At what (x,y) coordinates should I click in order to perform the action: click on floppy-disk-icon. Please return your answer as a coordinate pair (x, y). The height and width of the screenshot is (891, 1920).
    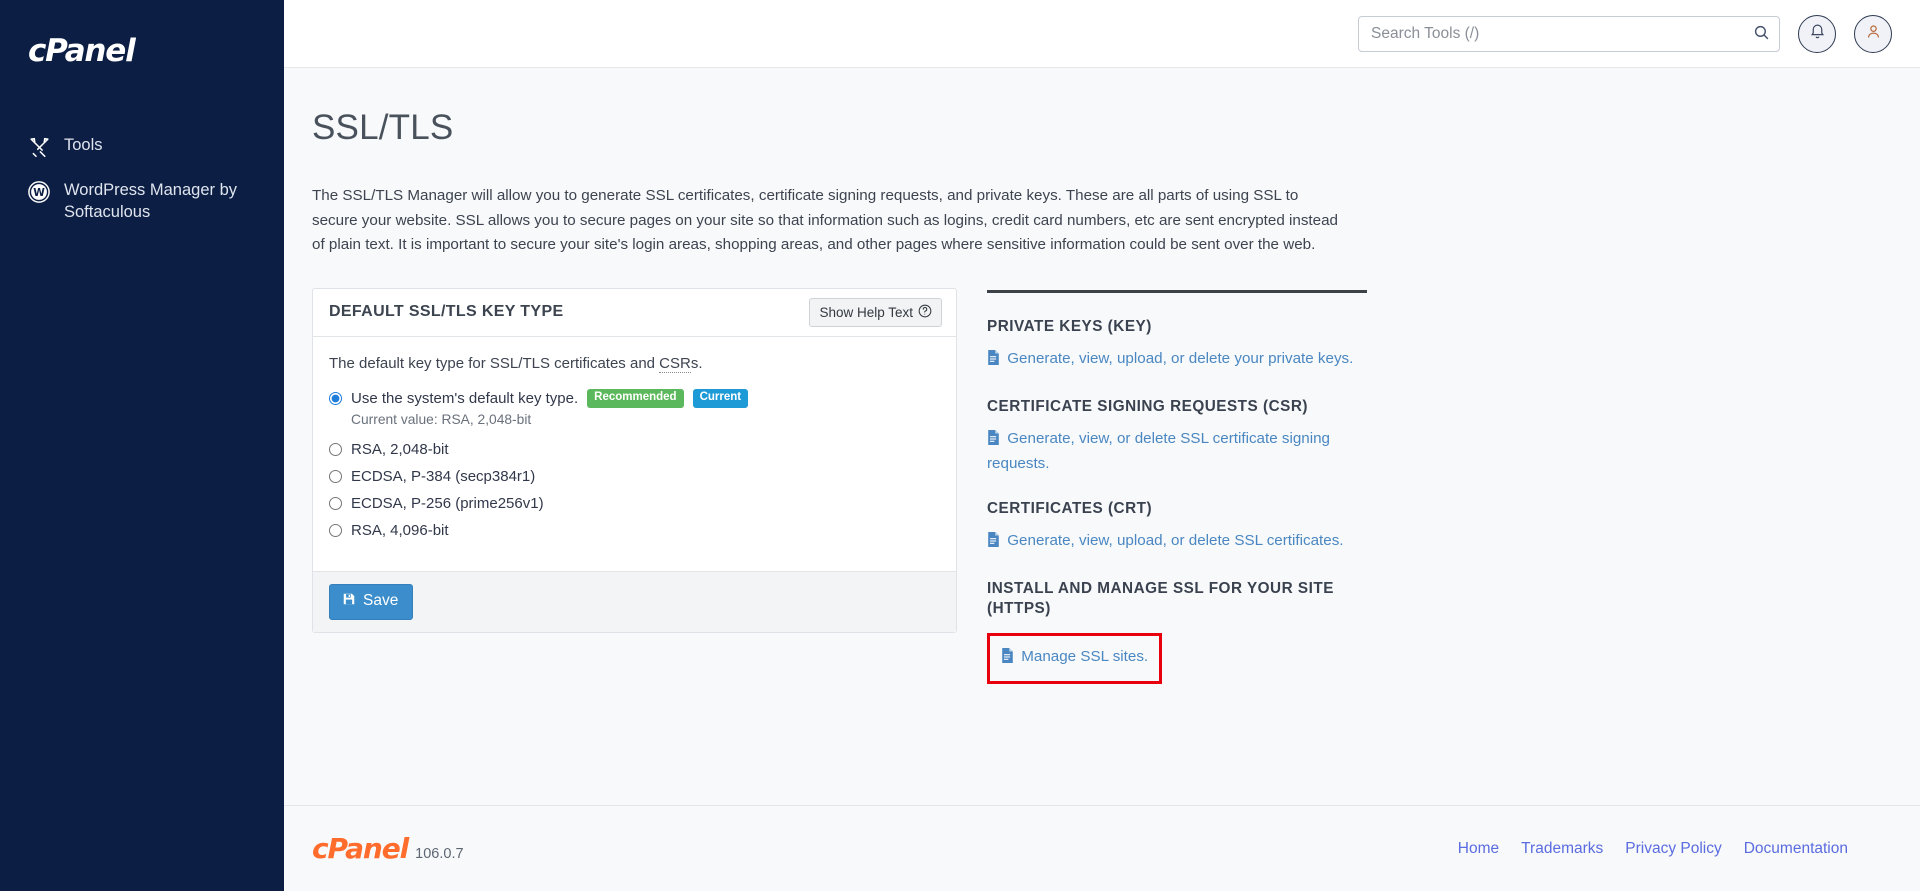
    Looking at the image, I should click on (349, 601).